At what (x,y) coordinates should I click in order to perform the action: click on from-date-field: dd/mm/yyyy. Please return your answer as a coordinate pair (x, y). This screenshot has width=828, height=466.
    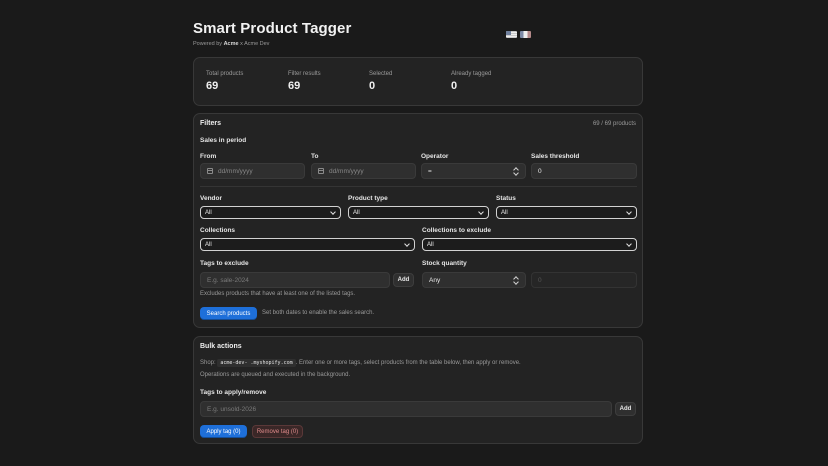
    Looking at the image, I should click on (252, 171).